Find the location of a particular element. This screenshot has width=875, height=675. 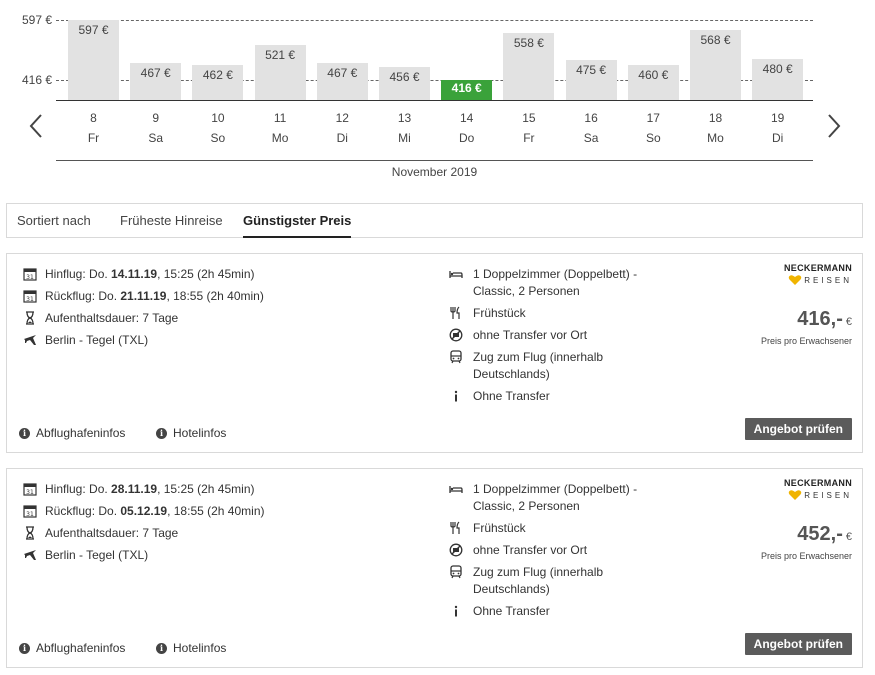

y-tick-min: 416 € is located at coordinates (36, 80).